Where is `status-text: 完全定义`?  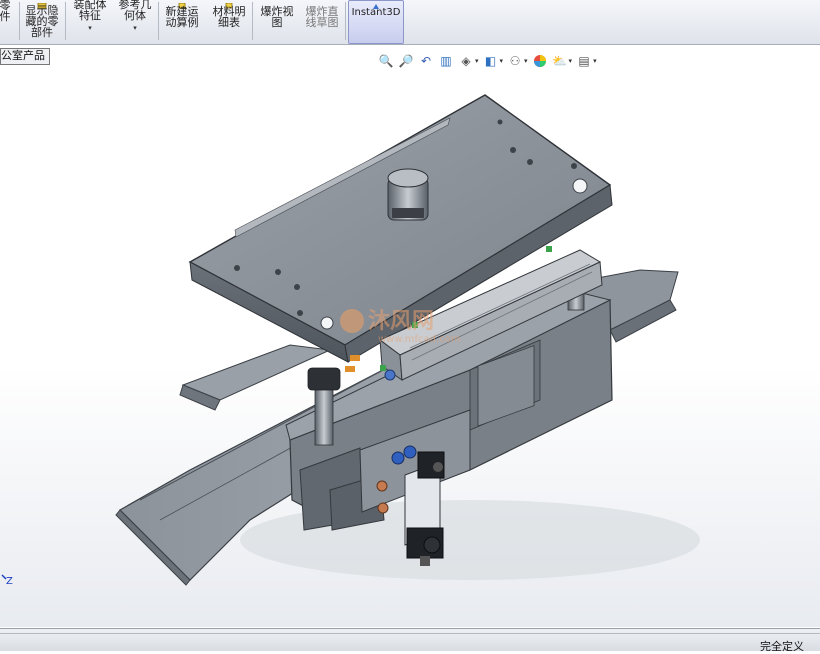
status-text: 完全定义 is located at coordinates (782, 646).